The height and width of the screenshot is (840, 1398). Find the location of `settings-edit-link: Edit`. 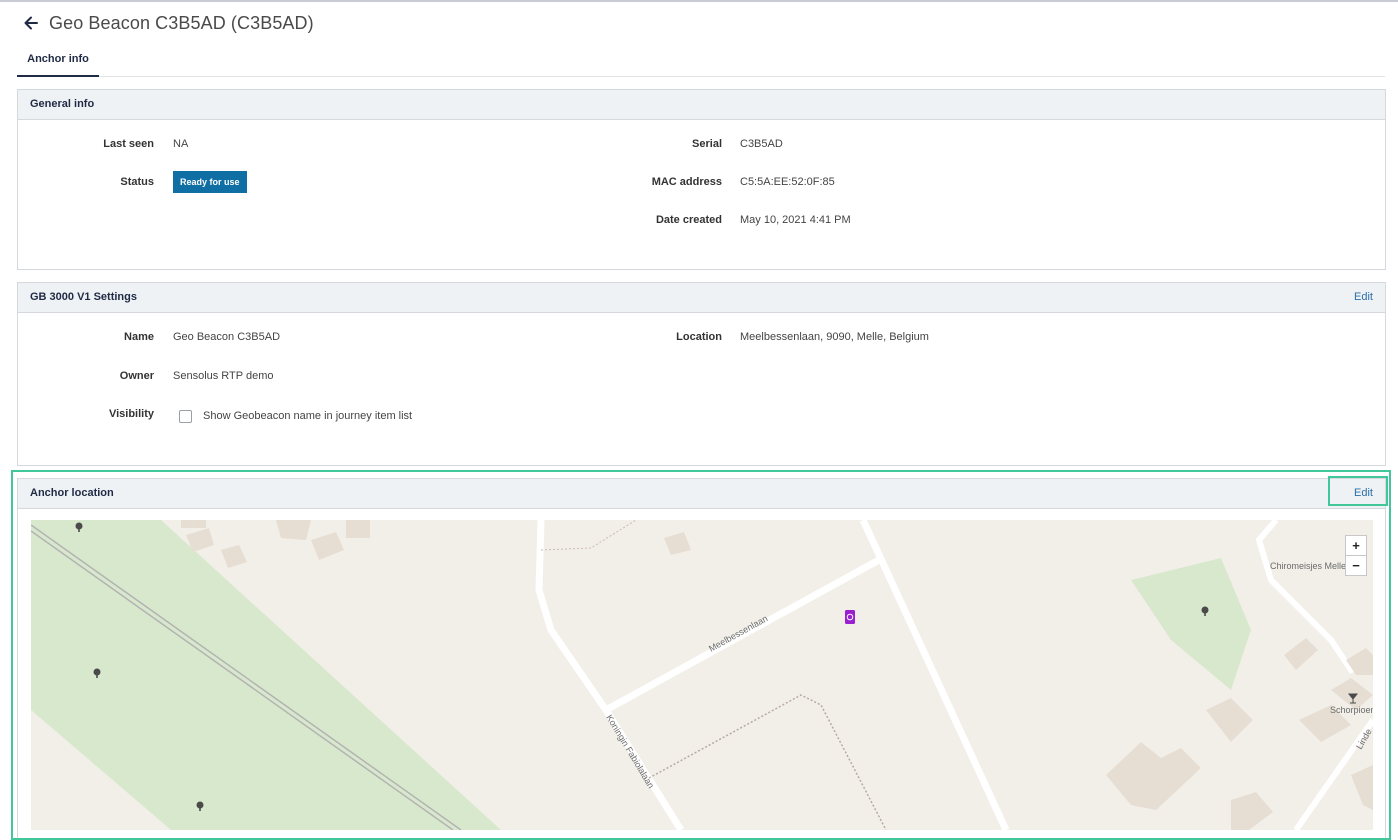

settings-edit-link: Edit is located at coordinates (1363, 297).